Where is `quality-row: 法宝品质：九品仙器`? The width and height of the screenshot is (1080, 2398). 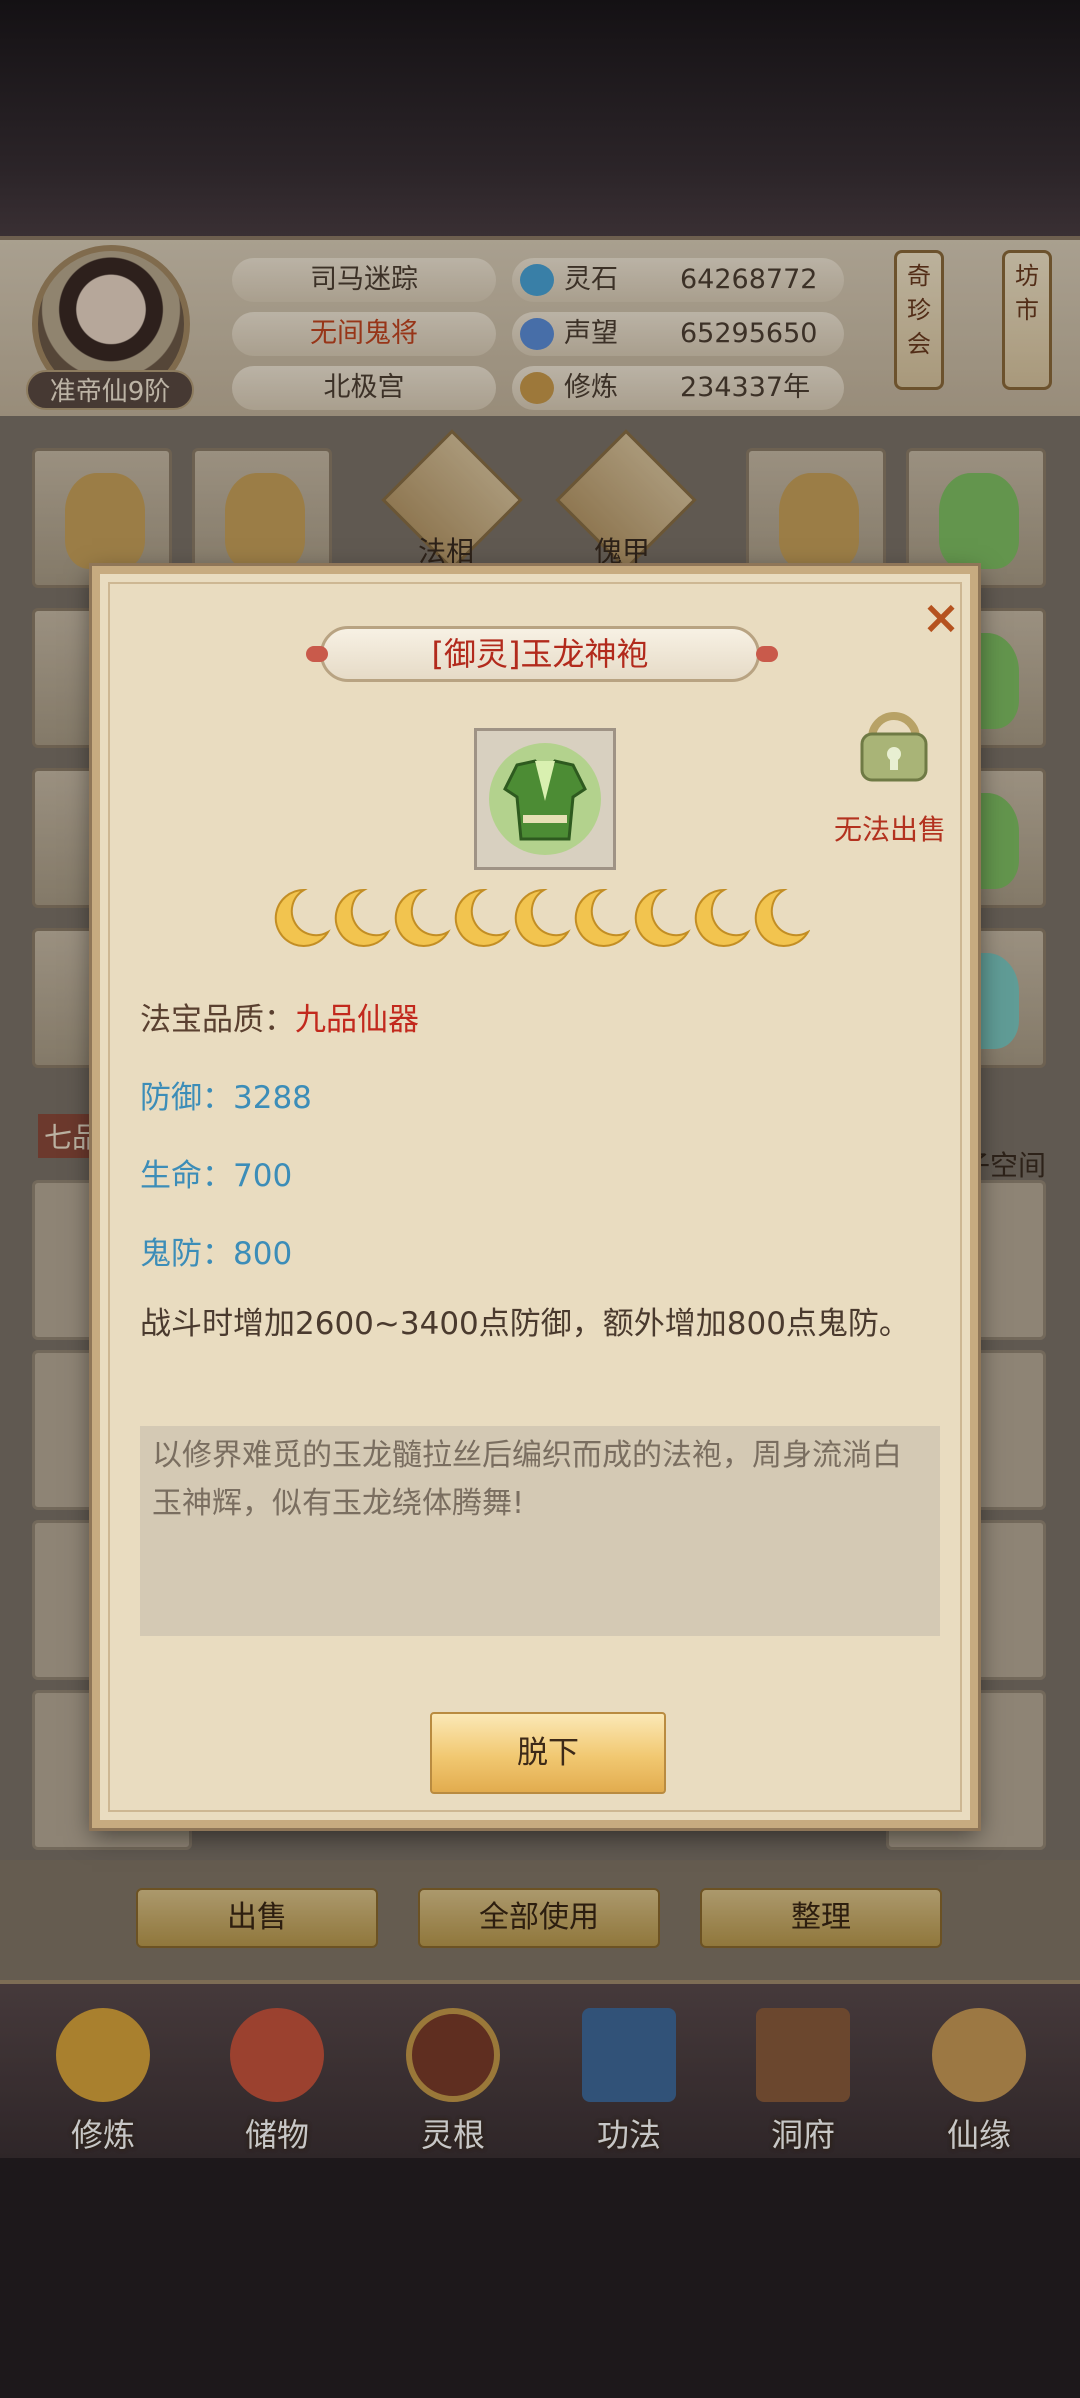
quality-row: 法宝品质：九品仙器 is located at coordinates (279, 1016).